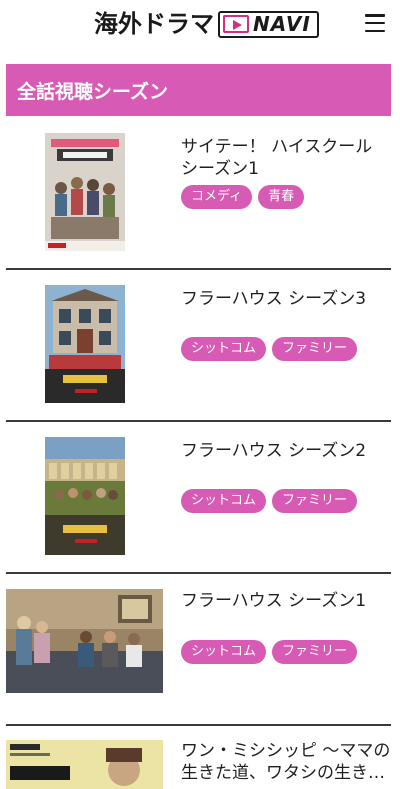 Image resolution: width=400 pixels, height=789 pixels. I want to click on tag-list: コメディ 青春, so click(243, 197).